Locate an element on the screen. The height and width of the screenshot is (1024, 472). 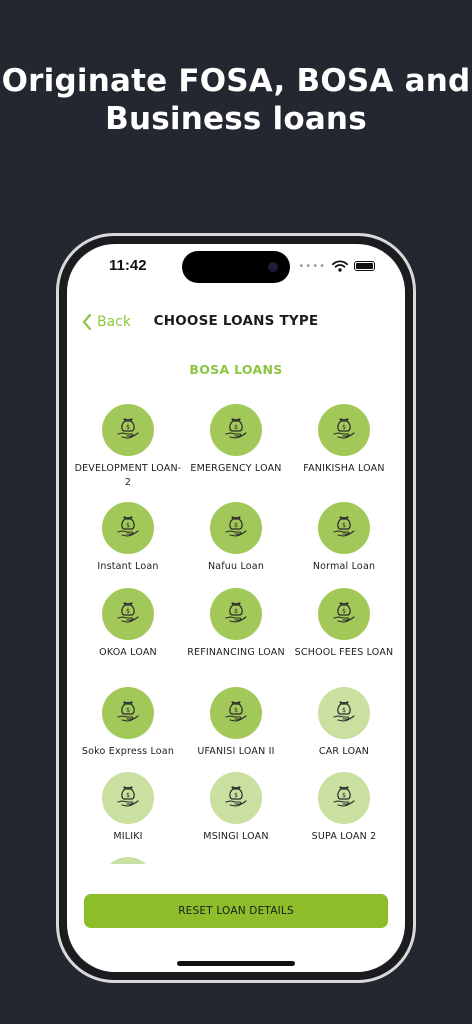
loan-type-label: DEVELOPMENT LOAN-2 is located at coordinates (128, 475).